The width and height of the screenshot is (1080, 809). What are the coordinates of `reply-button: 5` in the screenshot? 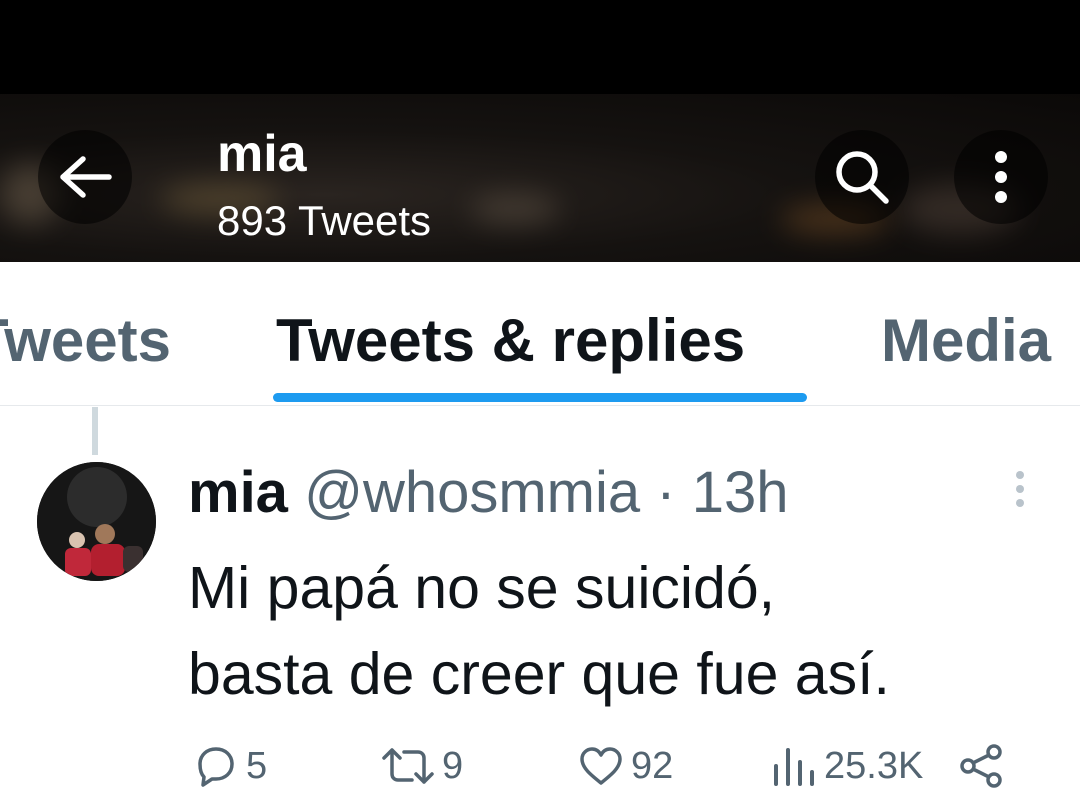 It's located at (229, 766).